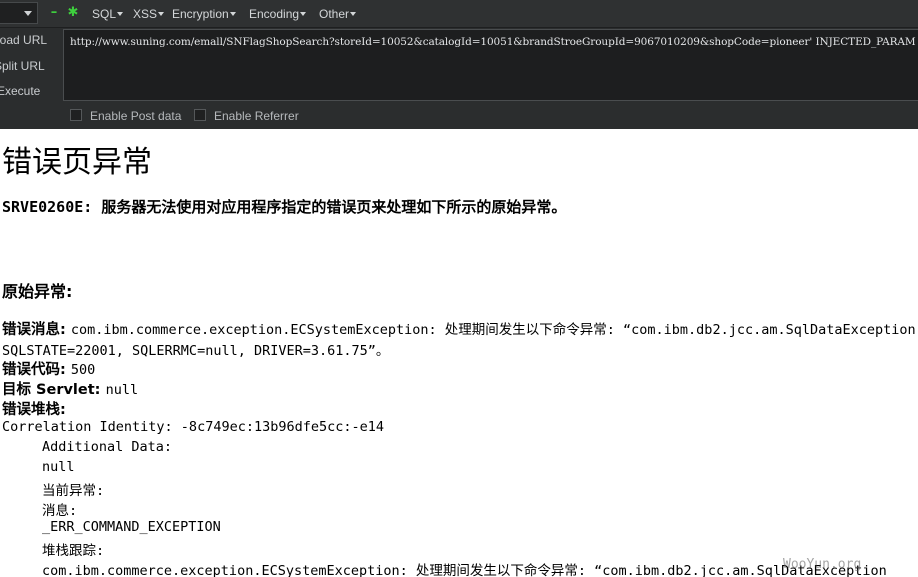 Image resolution: width=918 pixels, height=577 pixels. I want to click on menu-encoding: Encoding, so click(278, 14).